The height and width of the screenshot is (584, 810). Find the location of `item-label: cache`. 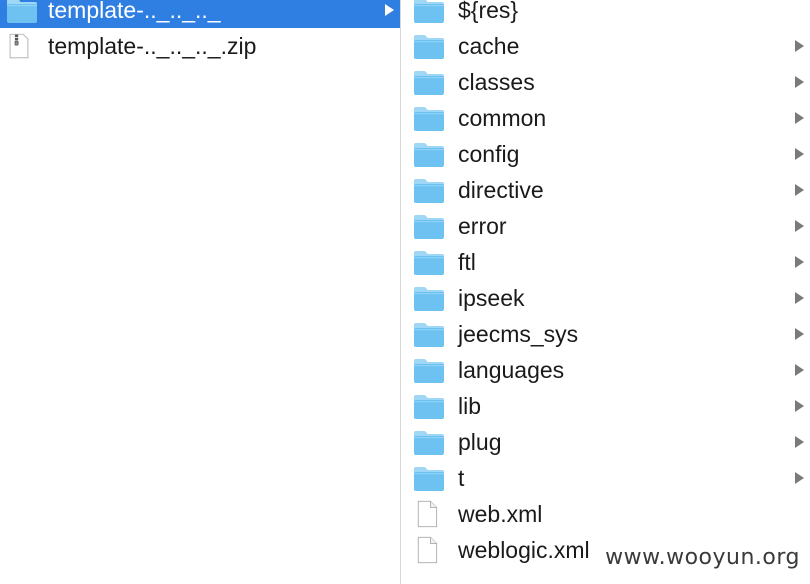

item-label: cache is located at coordinates (489, 46).